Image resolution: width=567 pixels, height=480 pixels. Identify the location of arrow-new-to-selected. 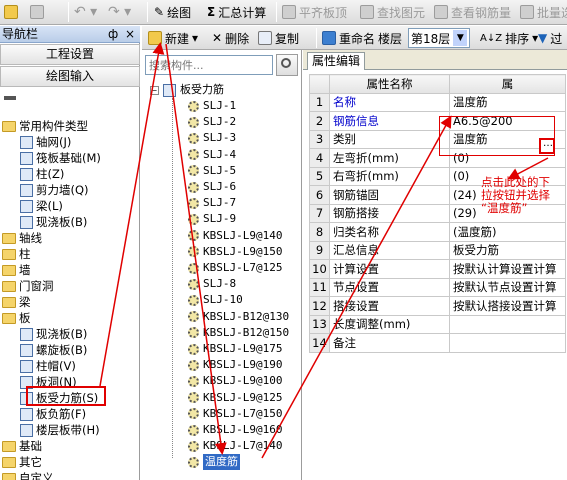
(196, 249).